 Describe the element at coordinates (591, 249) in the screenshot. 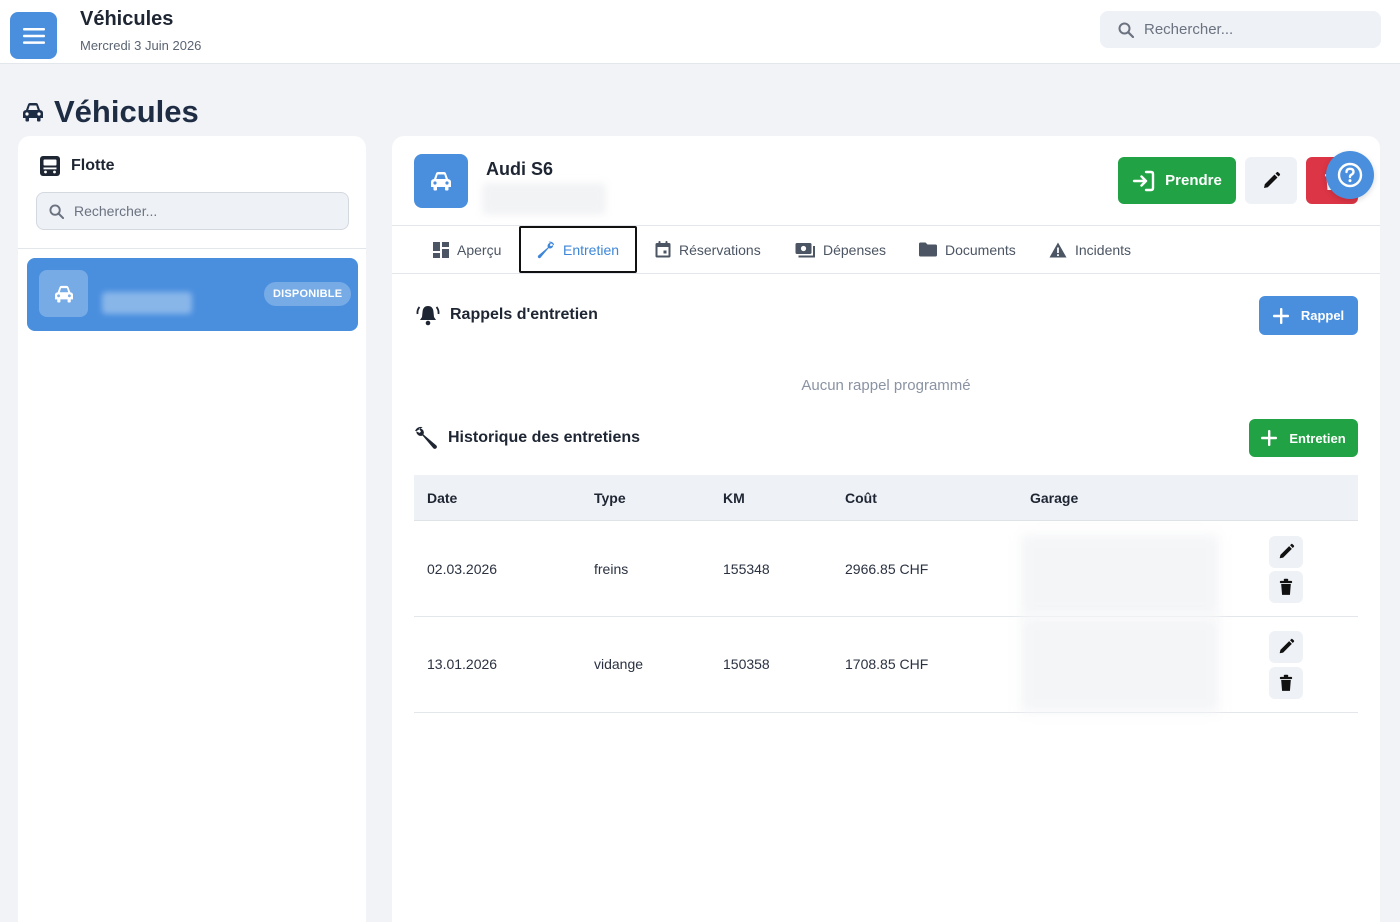

I see `tab-label: Entretien` at that location.